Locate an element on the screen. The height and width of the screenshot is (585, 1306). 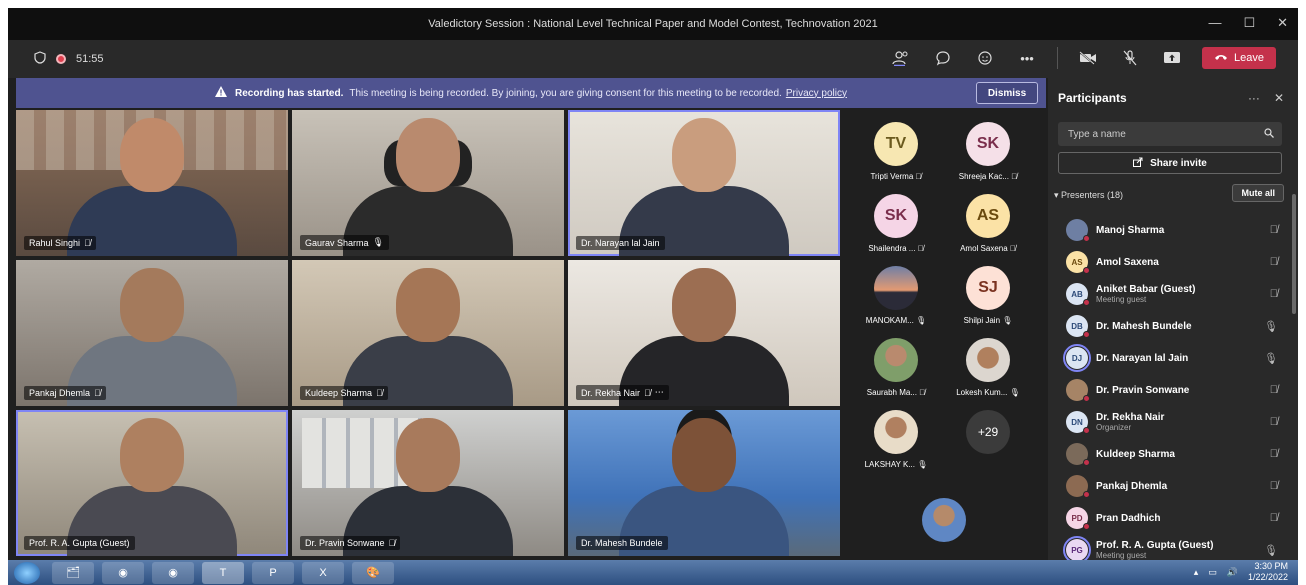
chevron-up-icon: ▴ is located at coordinates (1196, 572).